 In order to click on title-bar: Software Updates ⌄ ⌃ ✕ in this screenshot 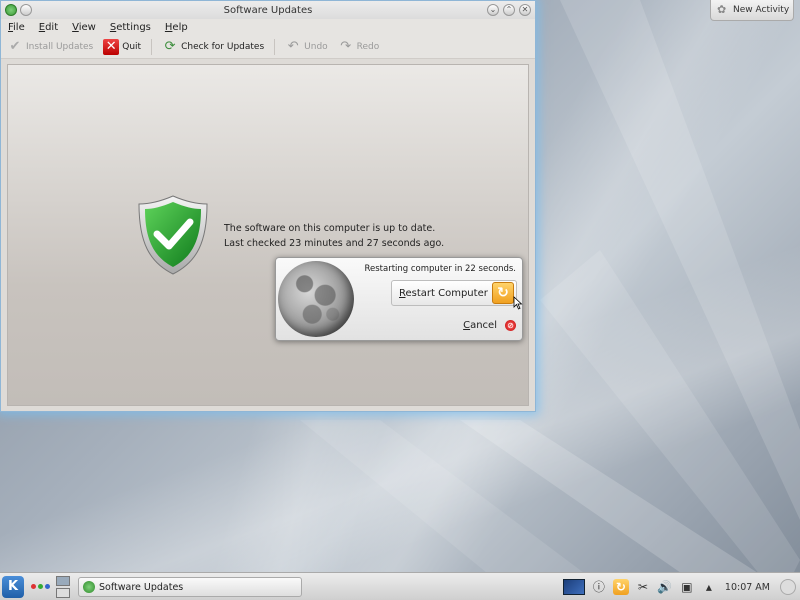, I will do `click(268, 10)`.